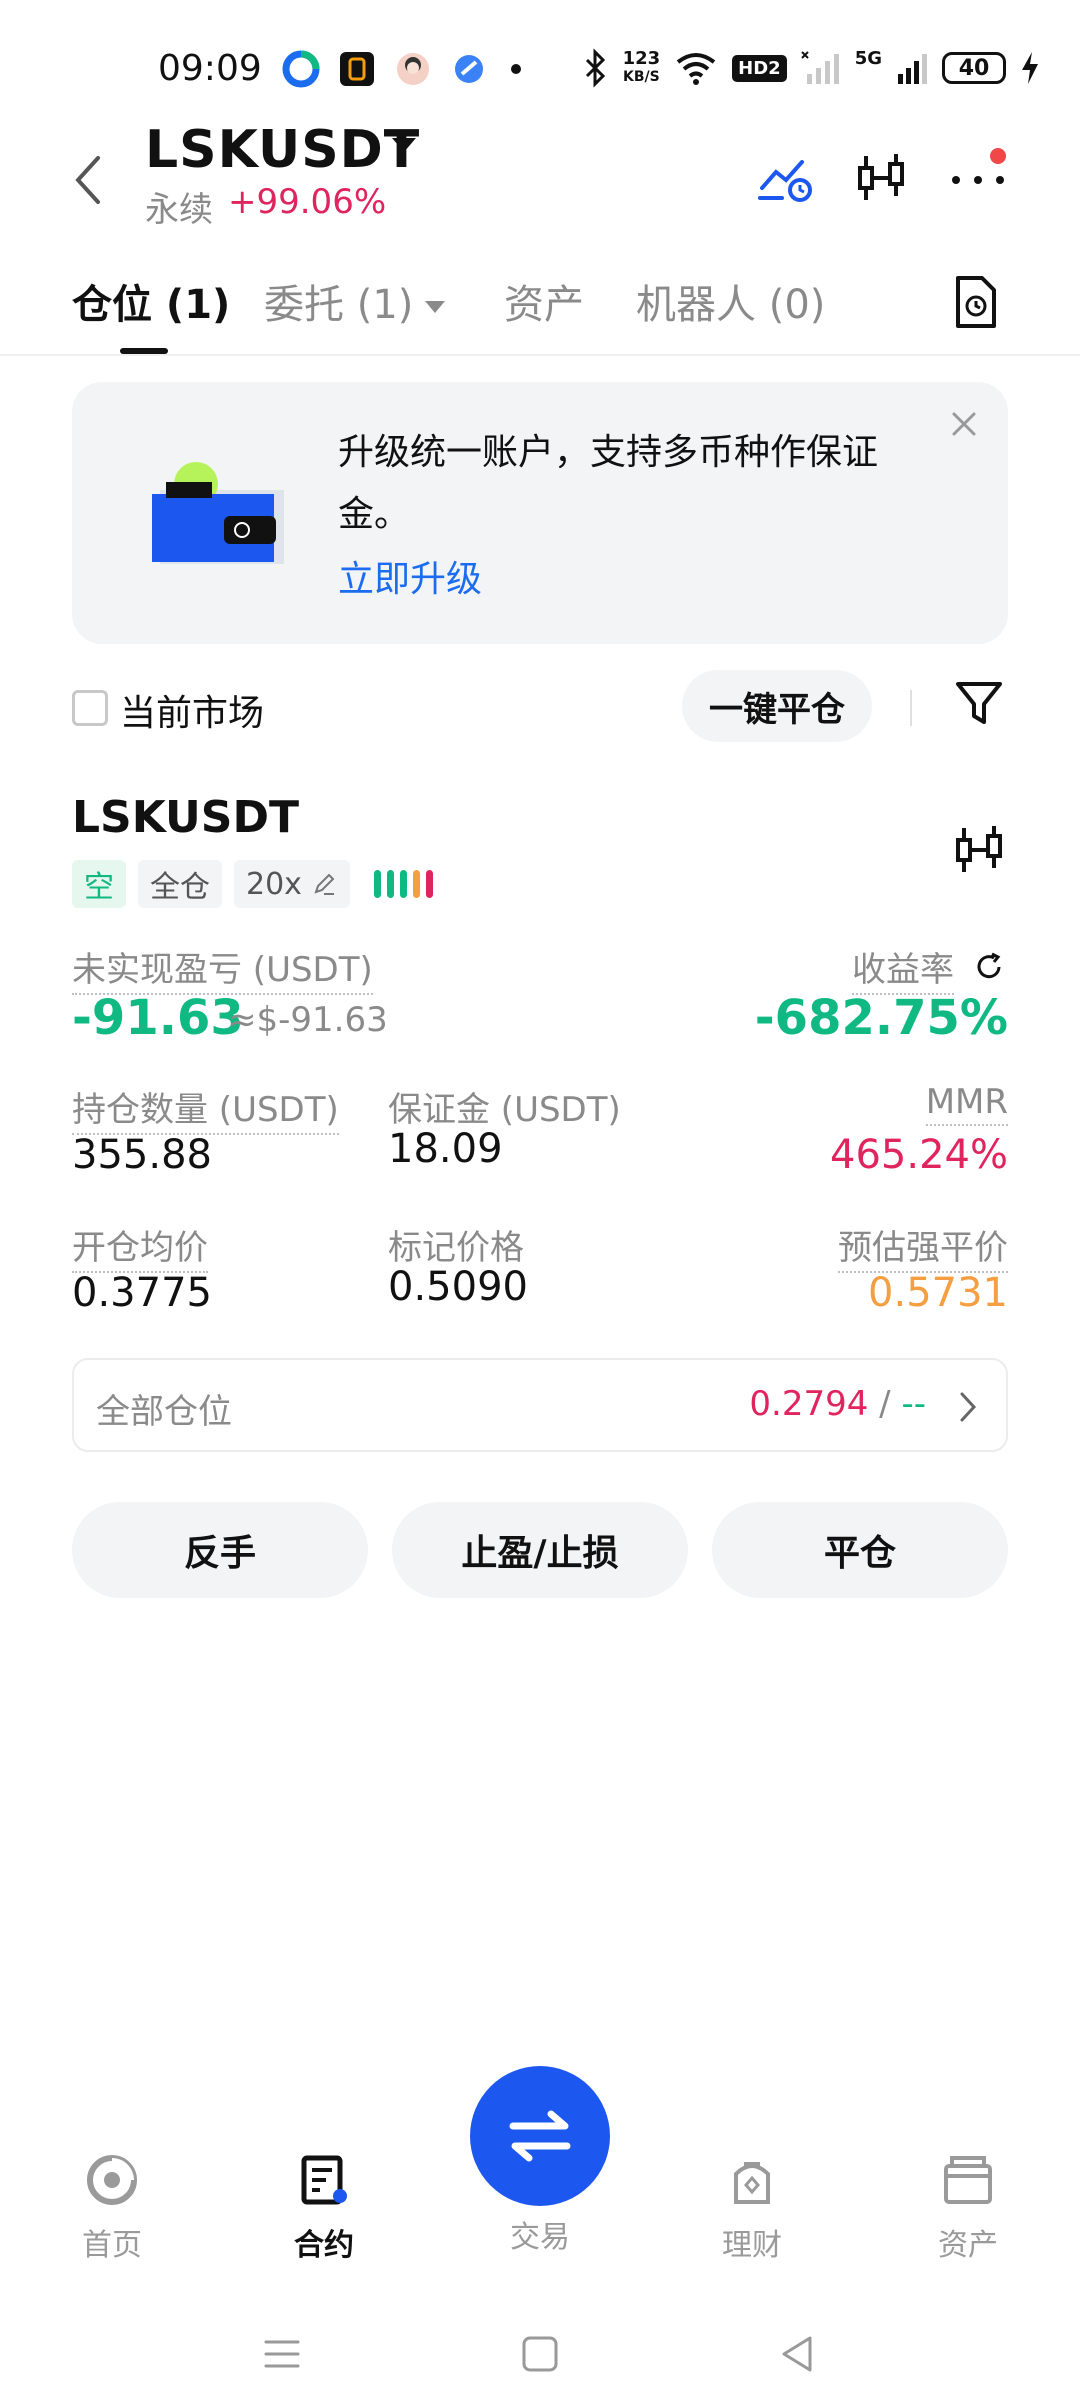 The image size is (1080, 2400). I want to click on all-positions-value: 0.2794, so click(809, 1404).